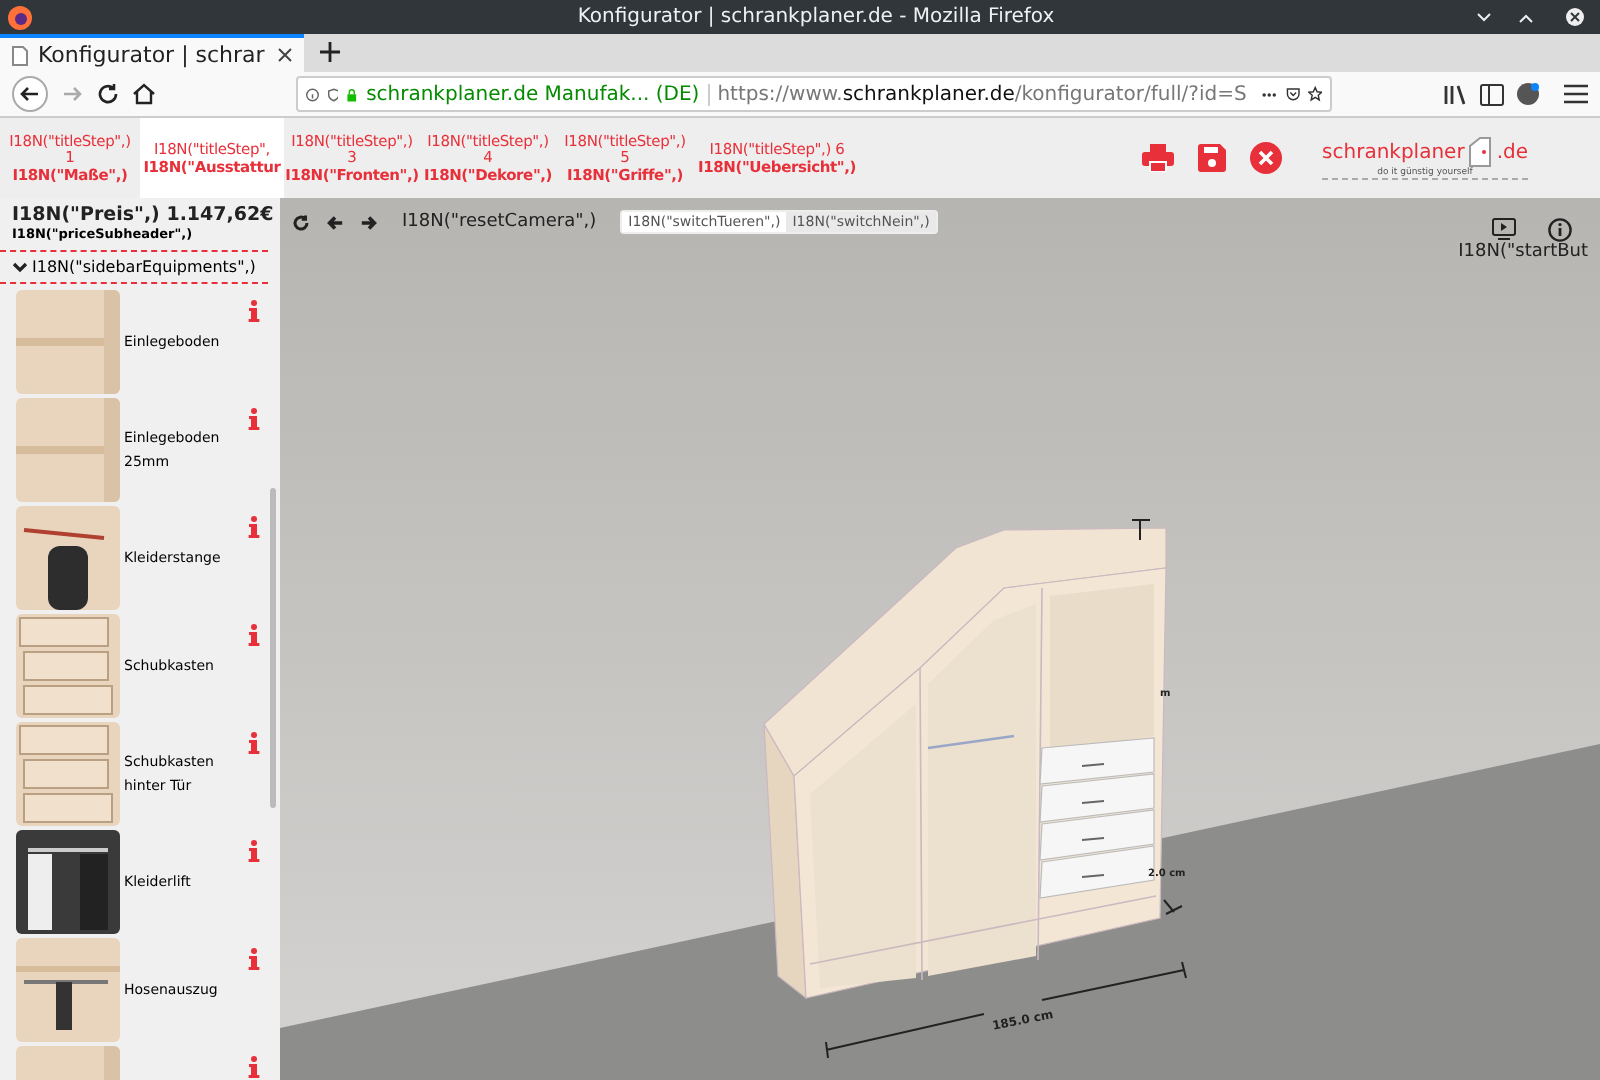 The image size is (1600, 1080). I want to click on arrow-left-icon, so click(335, 222).